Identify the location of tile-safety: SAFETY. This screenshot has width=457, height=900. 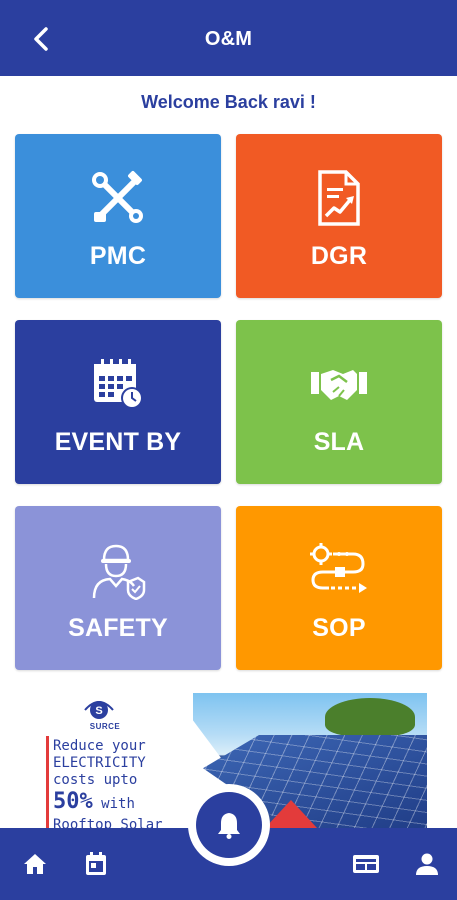
(118, 588).